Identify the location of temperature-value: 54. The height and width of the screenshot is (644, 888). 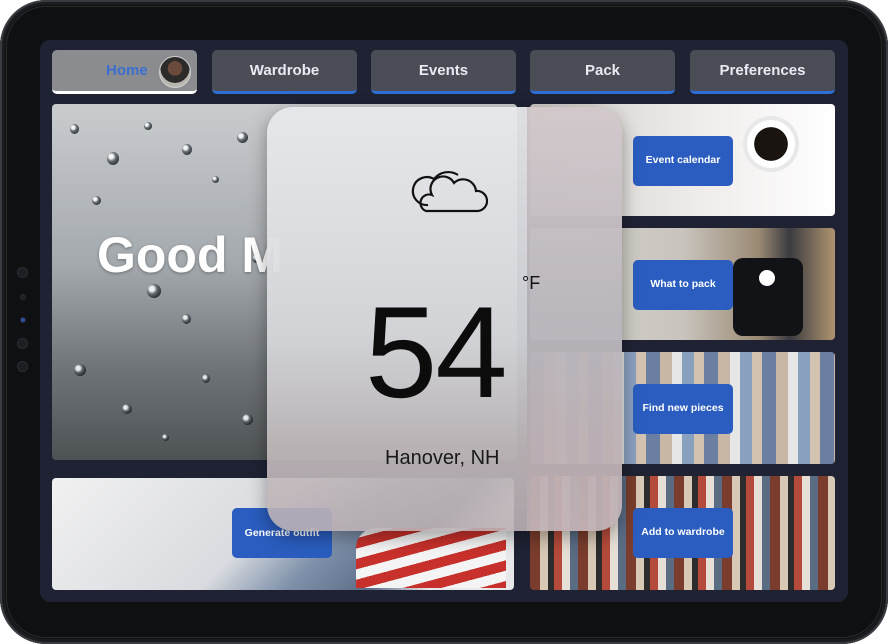
(436, 352).